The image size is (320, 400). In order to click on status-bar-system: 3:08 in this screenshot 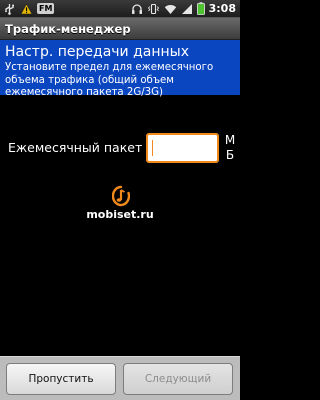, I will do `click(185, 9)`.